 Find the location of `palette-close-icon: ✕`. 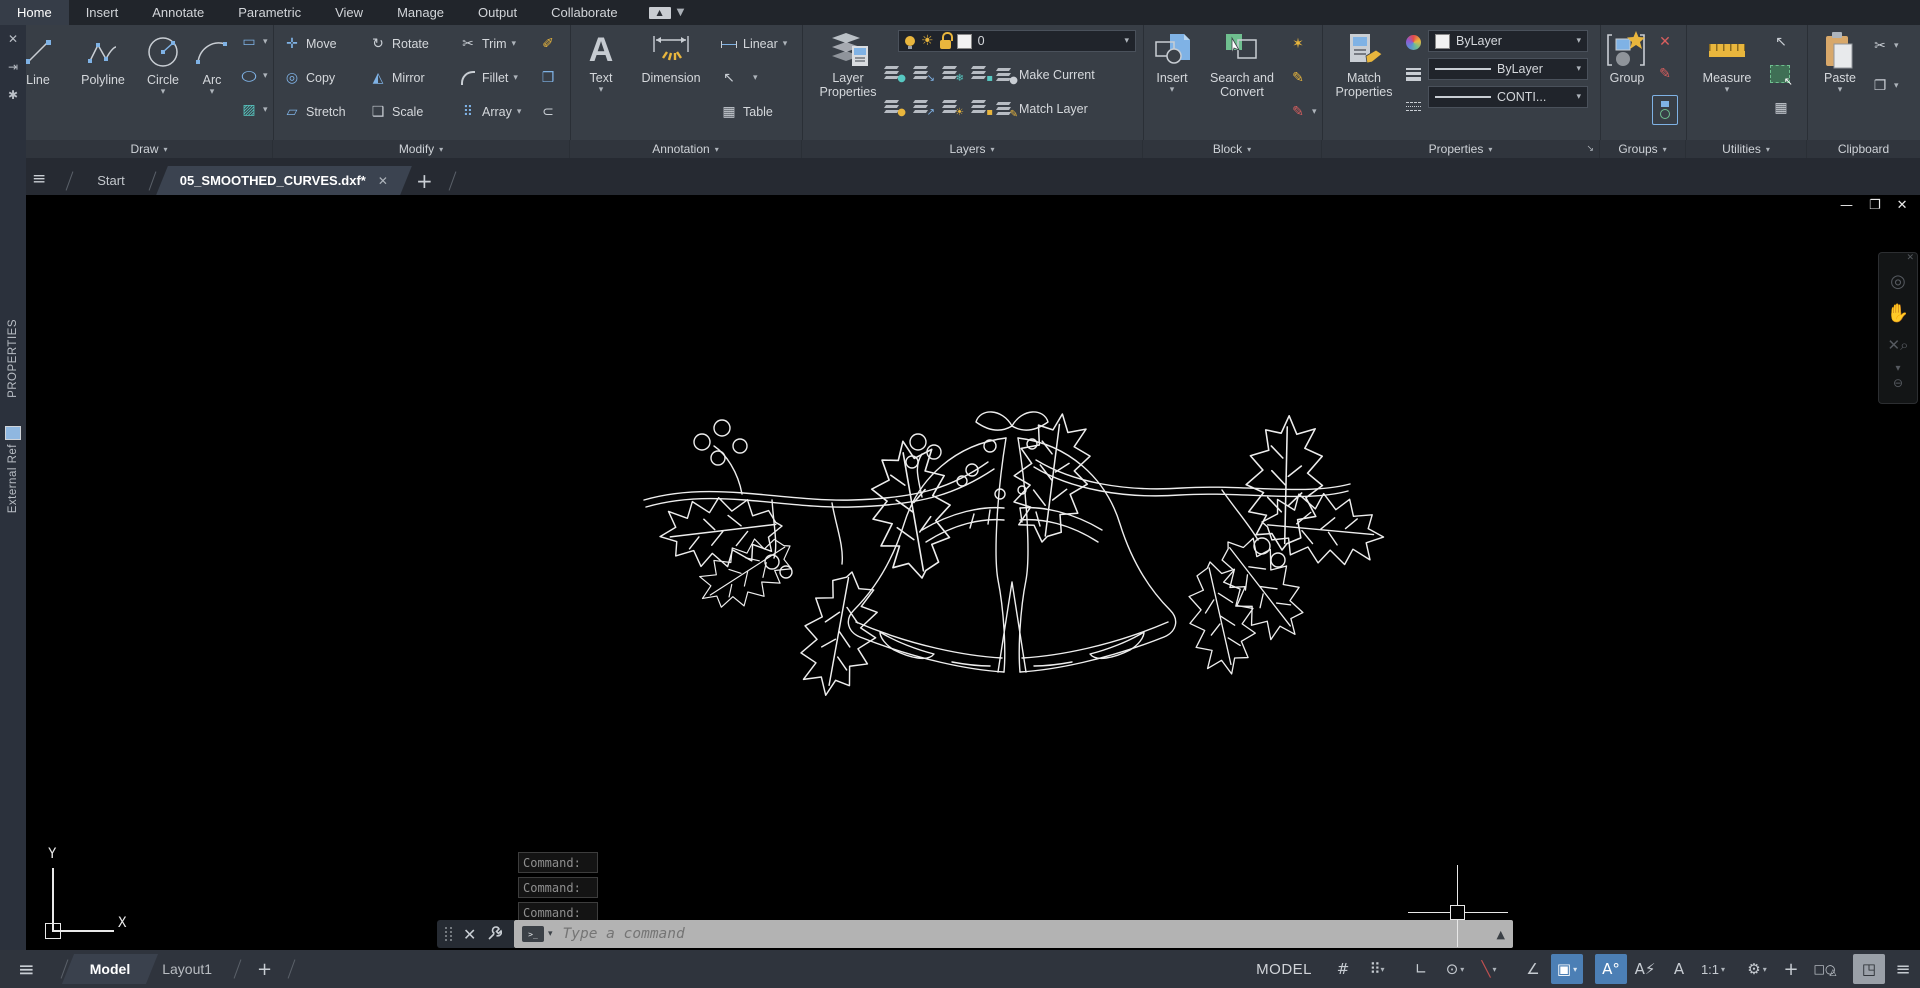

palette-close-icon: ✕ is located at coordinates (13, 39).